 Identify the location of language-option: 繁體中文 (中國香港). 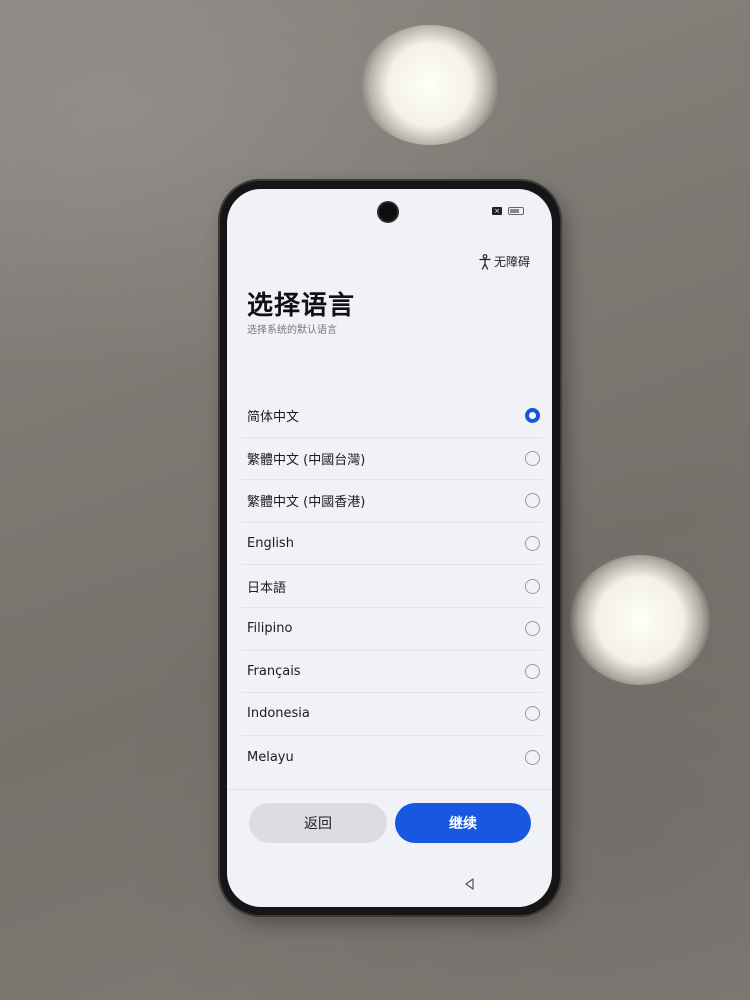
(392, 501).